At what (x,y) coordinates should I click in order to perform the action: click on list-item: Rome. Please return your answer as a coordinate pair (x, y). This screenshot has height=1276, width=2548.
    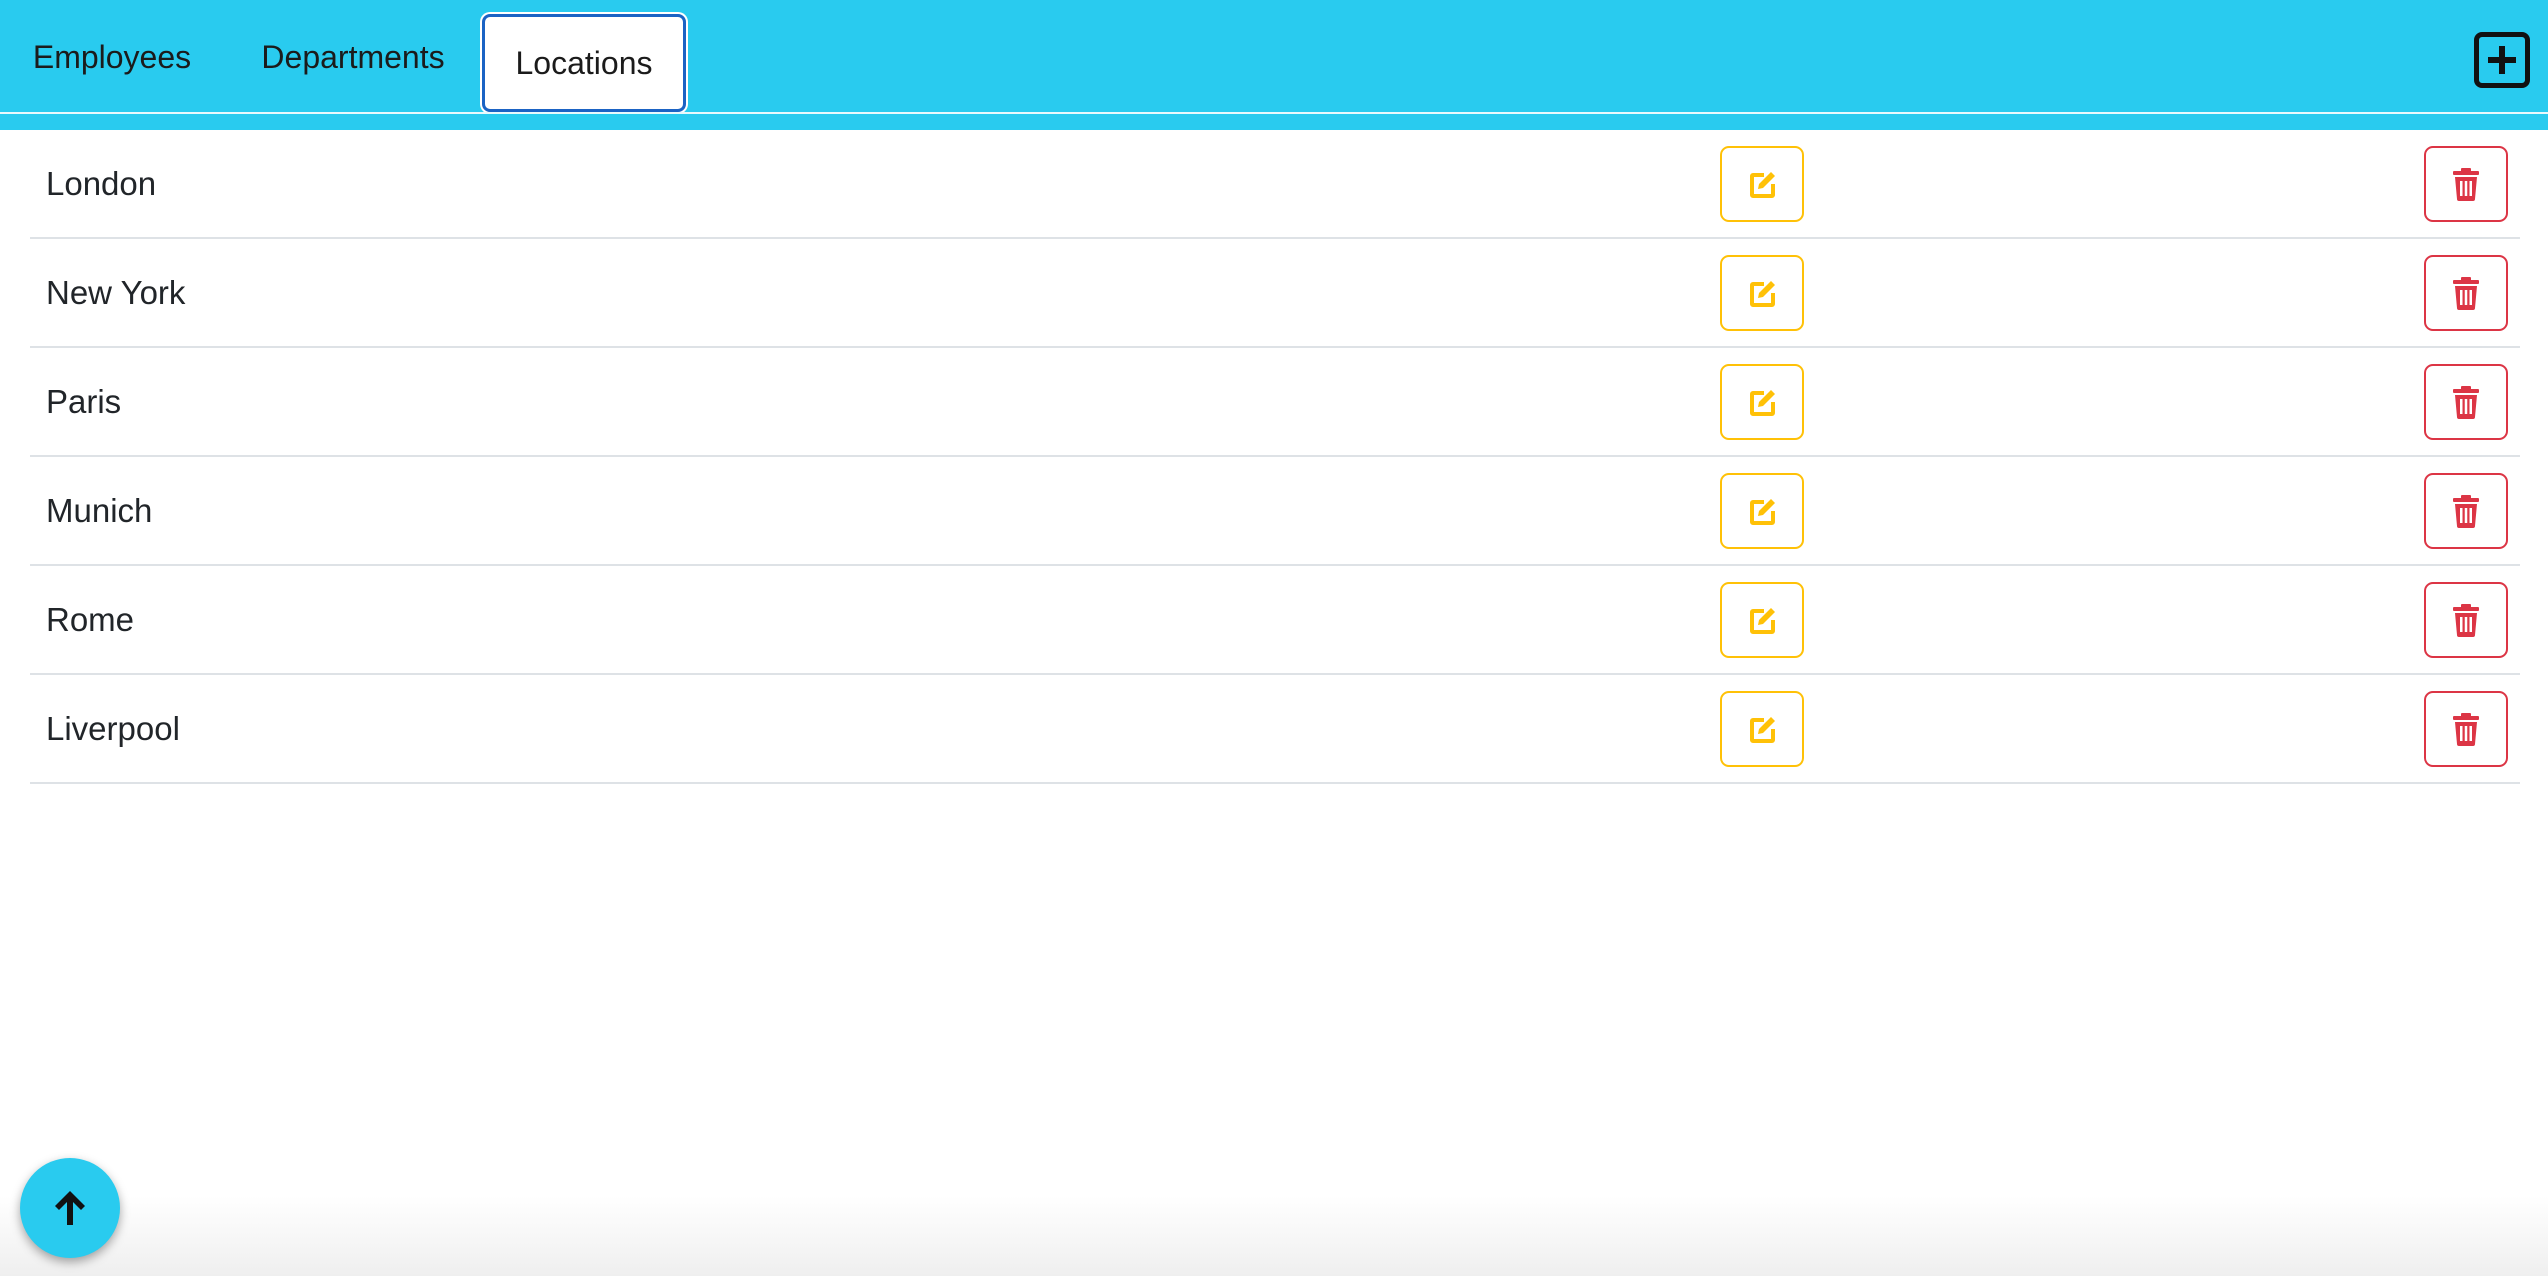
    Looking at the image, I should click on (1275, 620).